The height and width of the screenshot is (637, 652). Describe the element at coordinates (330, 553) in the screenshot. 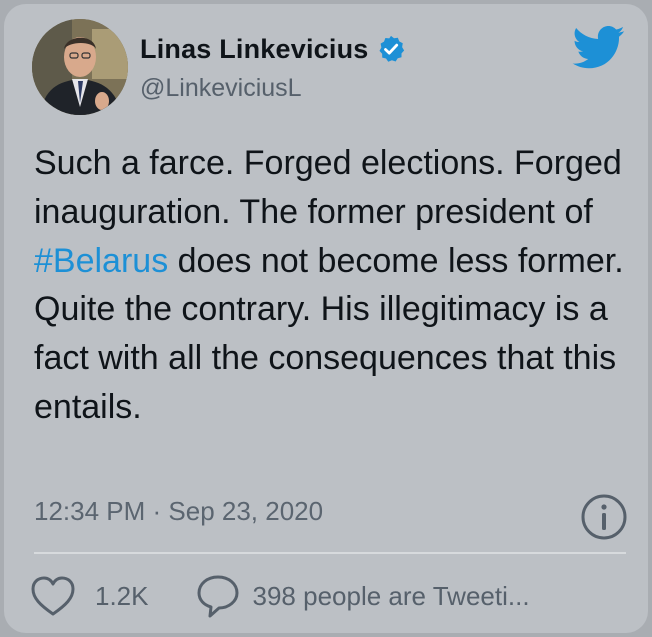

I see `divider` at that location.